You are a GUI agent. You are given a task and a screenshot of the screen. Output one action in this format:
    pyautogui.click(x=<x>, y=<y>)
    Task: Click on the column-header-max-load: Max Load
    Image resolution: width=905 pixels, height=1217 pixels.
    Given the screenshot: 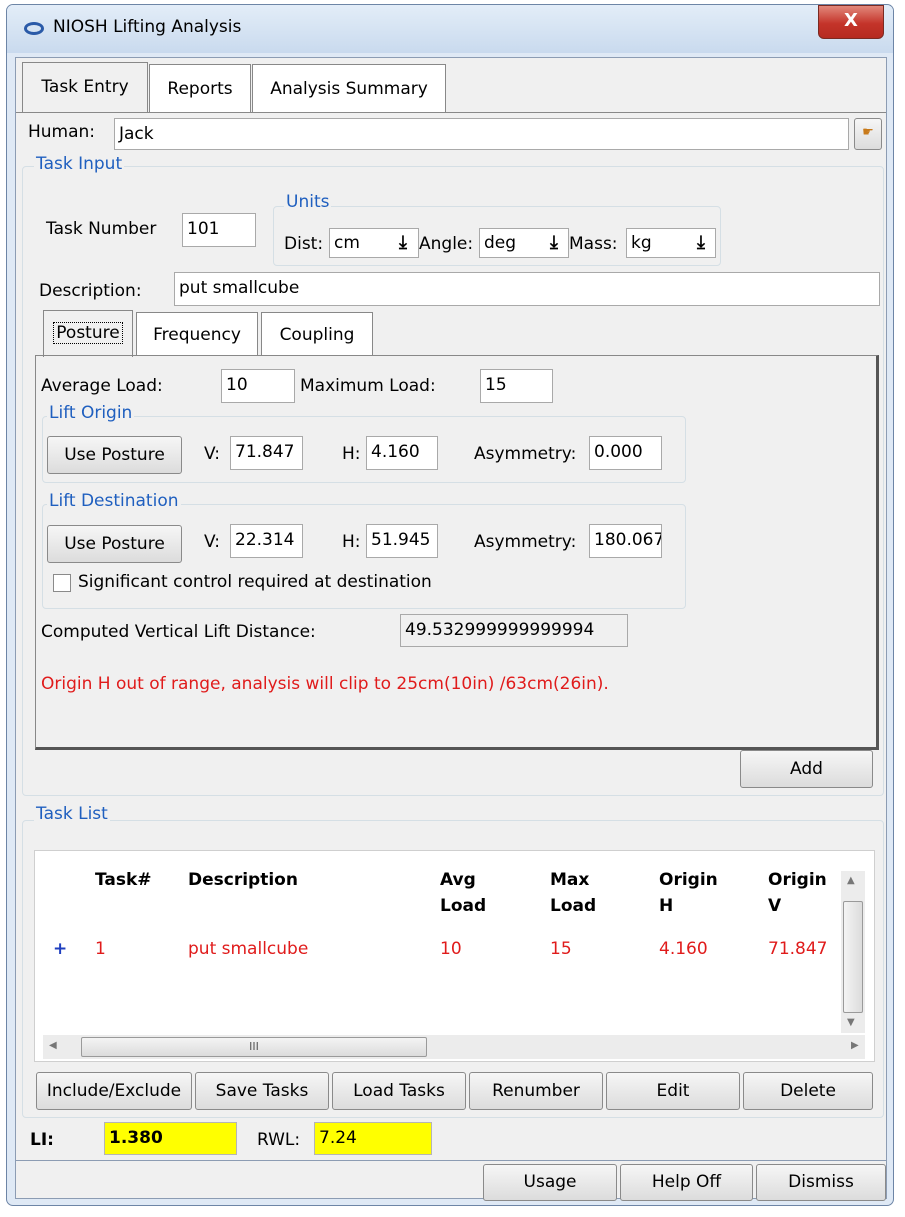 What is the action you would take?
    pyautogui.click(x=573, y=893)
    